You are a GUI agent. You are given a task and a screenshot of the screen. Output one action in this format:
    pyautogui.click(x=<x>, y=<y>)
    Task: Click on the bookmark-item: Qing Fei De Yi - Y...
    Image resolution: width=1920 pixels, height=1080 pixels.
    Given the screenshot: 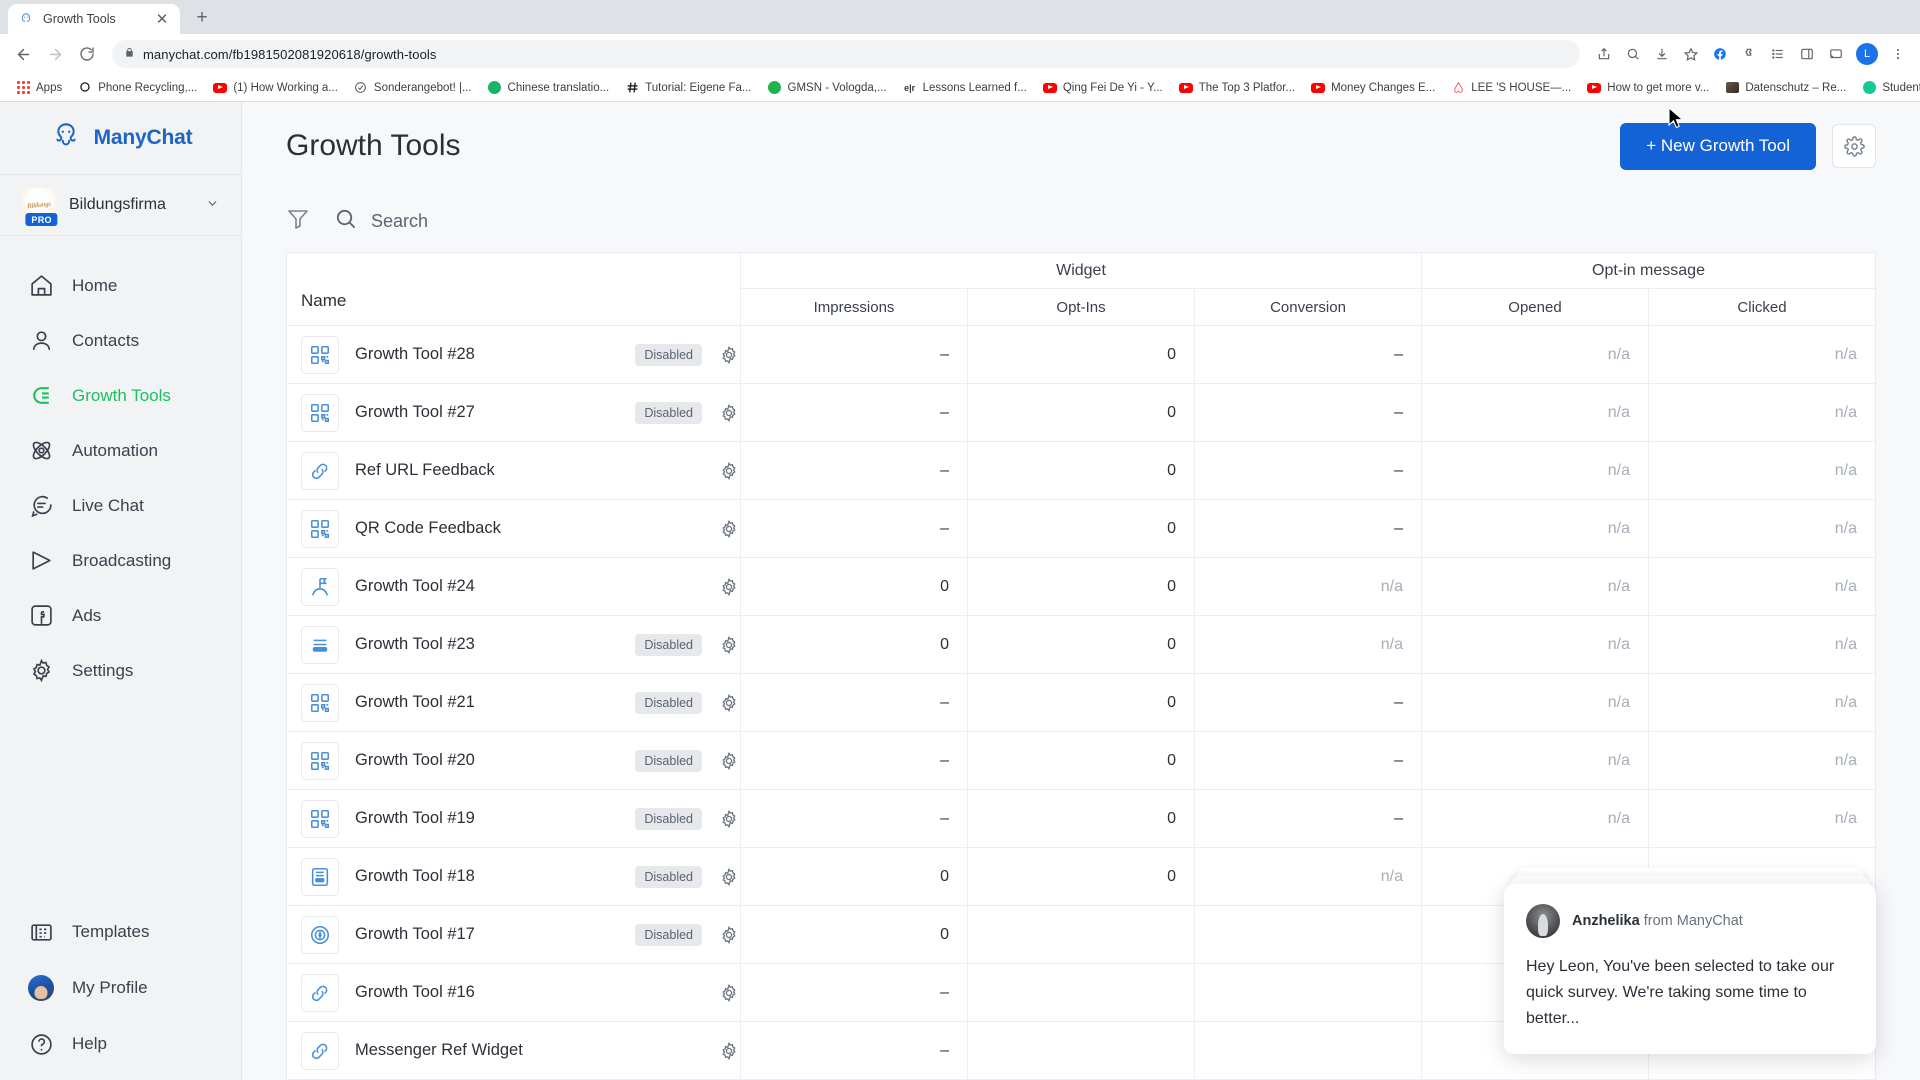 What is the action you would take?
    pyautogui.click(x=1103, y=88)
    